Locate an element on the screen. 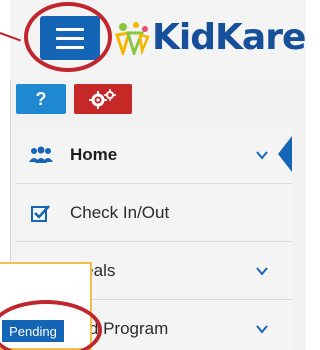 The height and width of the screenshot is (350, 320). logo-children-icon is located at coordinates (132, 38).